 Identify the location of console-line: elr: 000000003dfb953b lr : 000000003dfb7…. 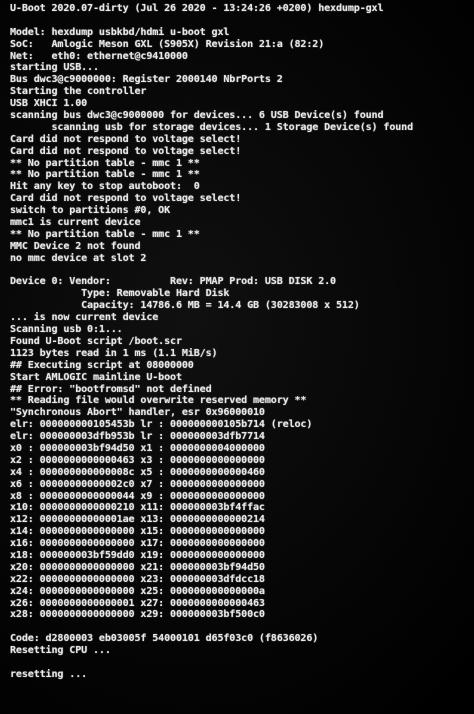
(137, 437).